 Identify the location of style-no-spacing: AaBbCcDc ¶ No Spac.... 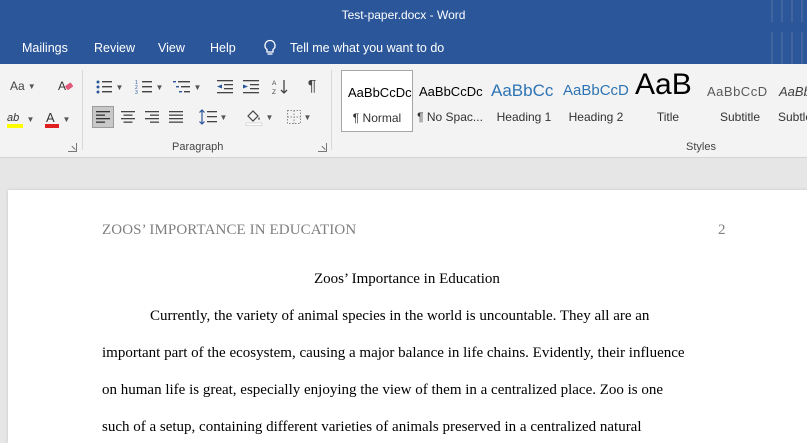
(450, 101).